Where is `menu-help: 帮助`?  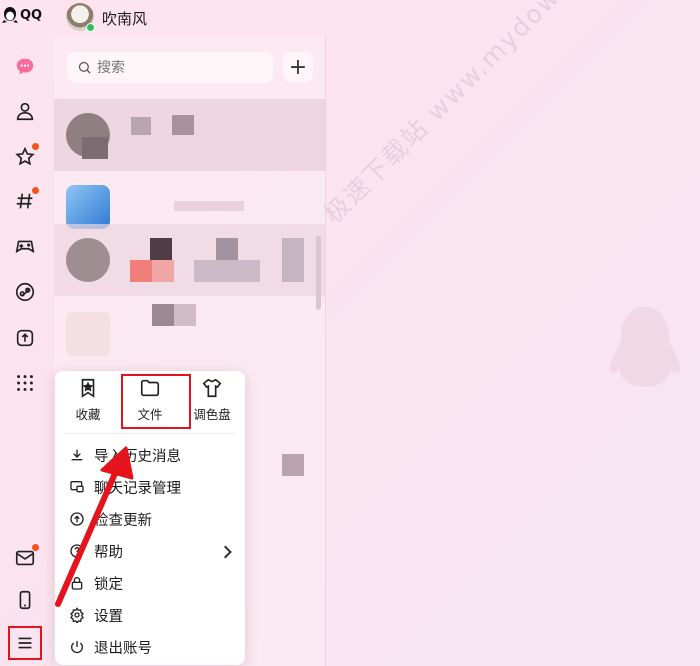
menu-help: 帮助 is located at coordinates (150, 551).